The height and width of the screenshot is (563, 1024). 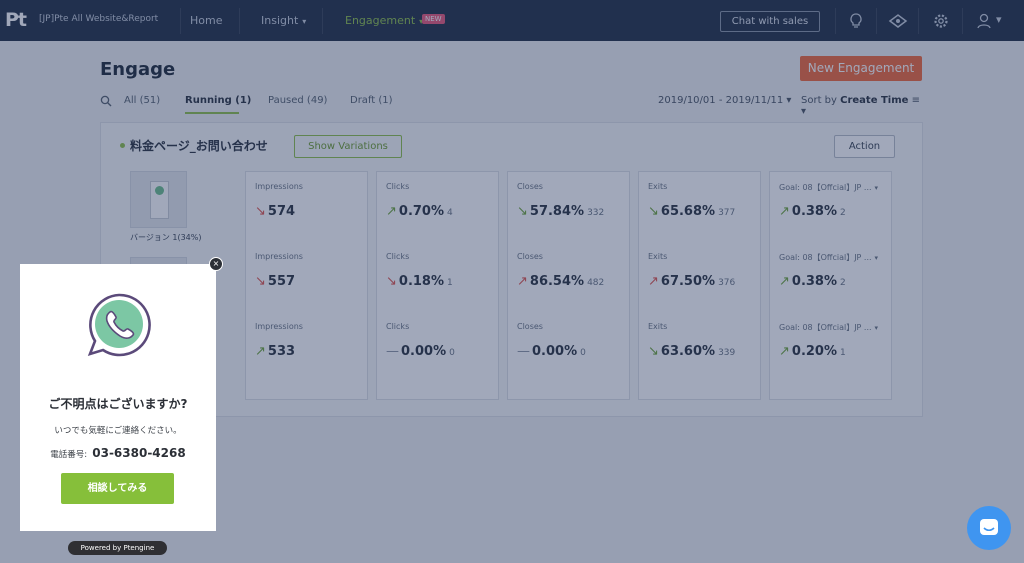 What do you see at coordinates (216, 264) in the screenshot?
I see `close-icon: ×` at bounding box center [216, 264].